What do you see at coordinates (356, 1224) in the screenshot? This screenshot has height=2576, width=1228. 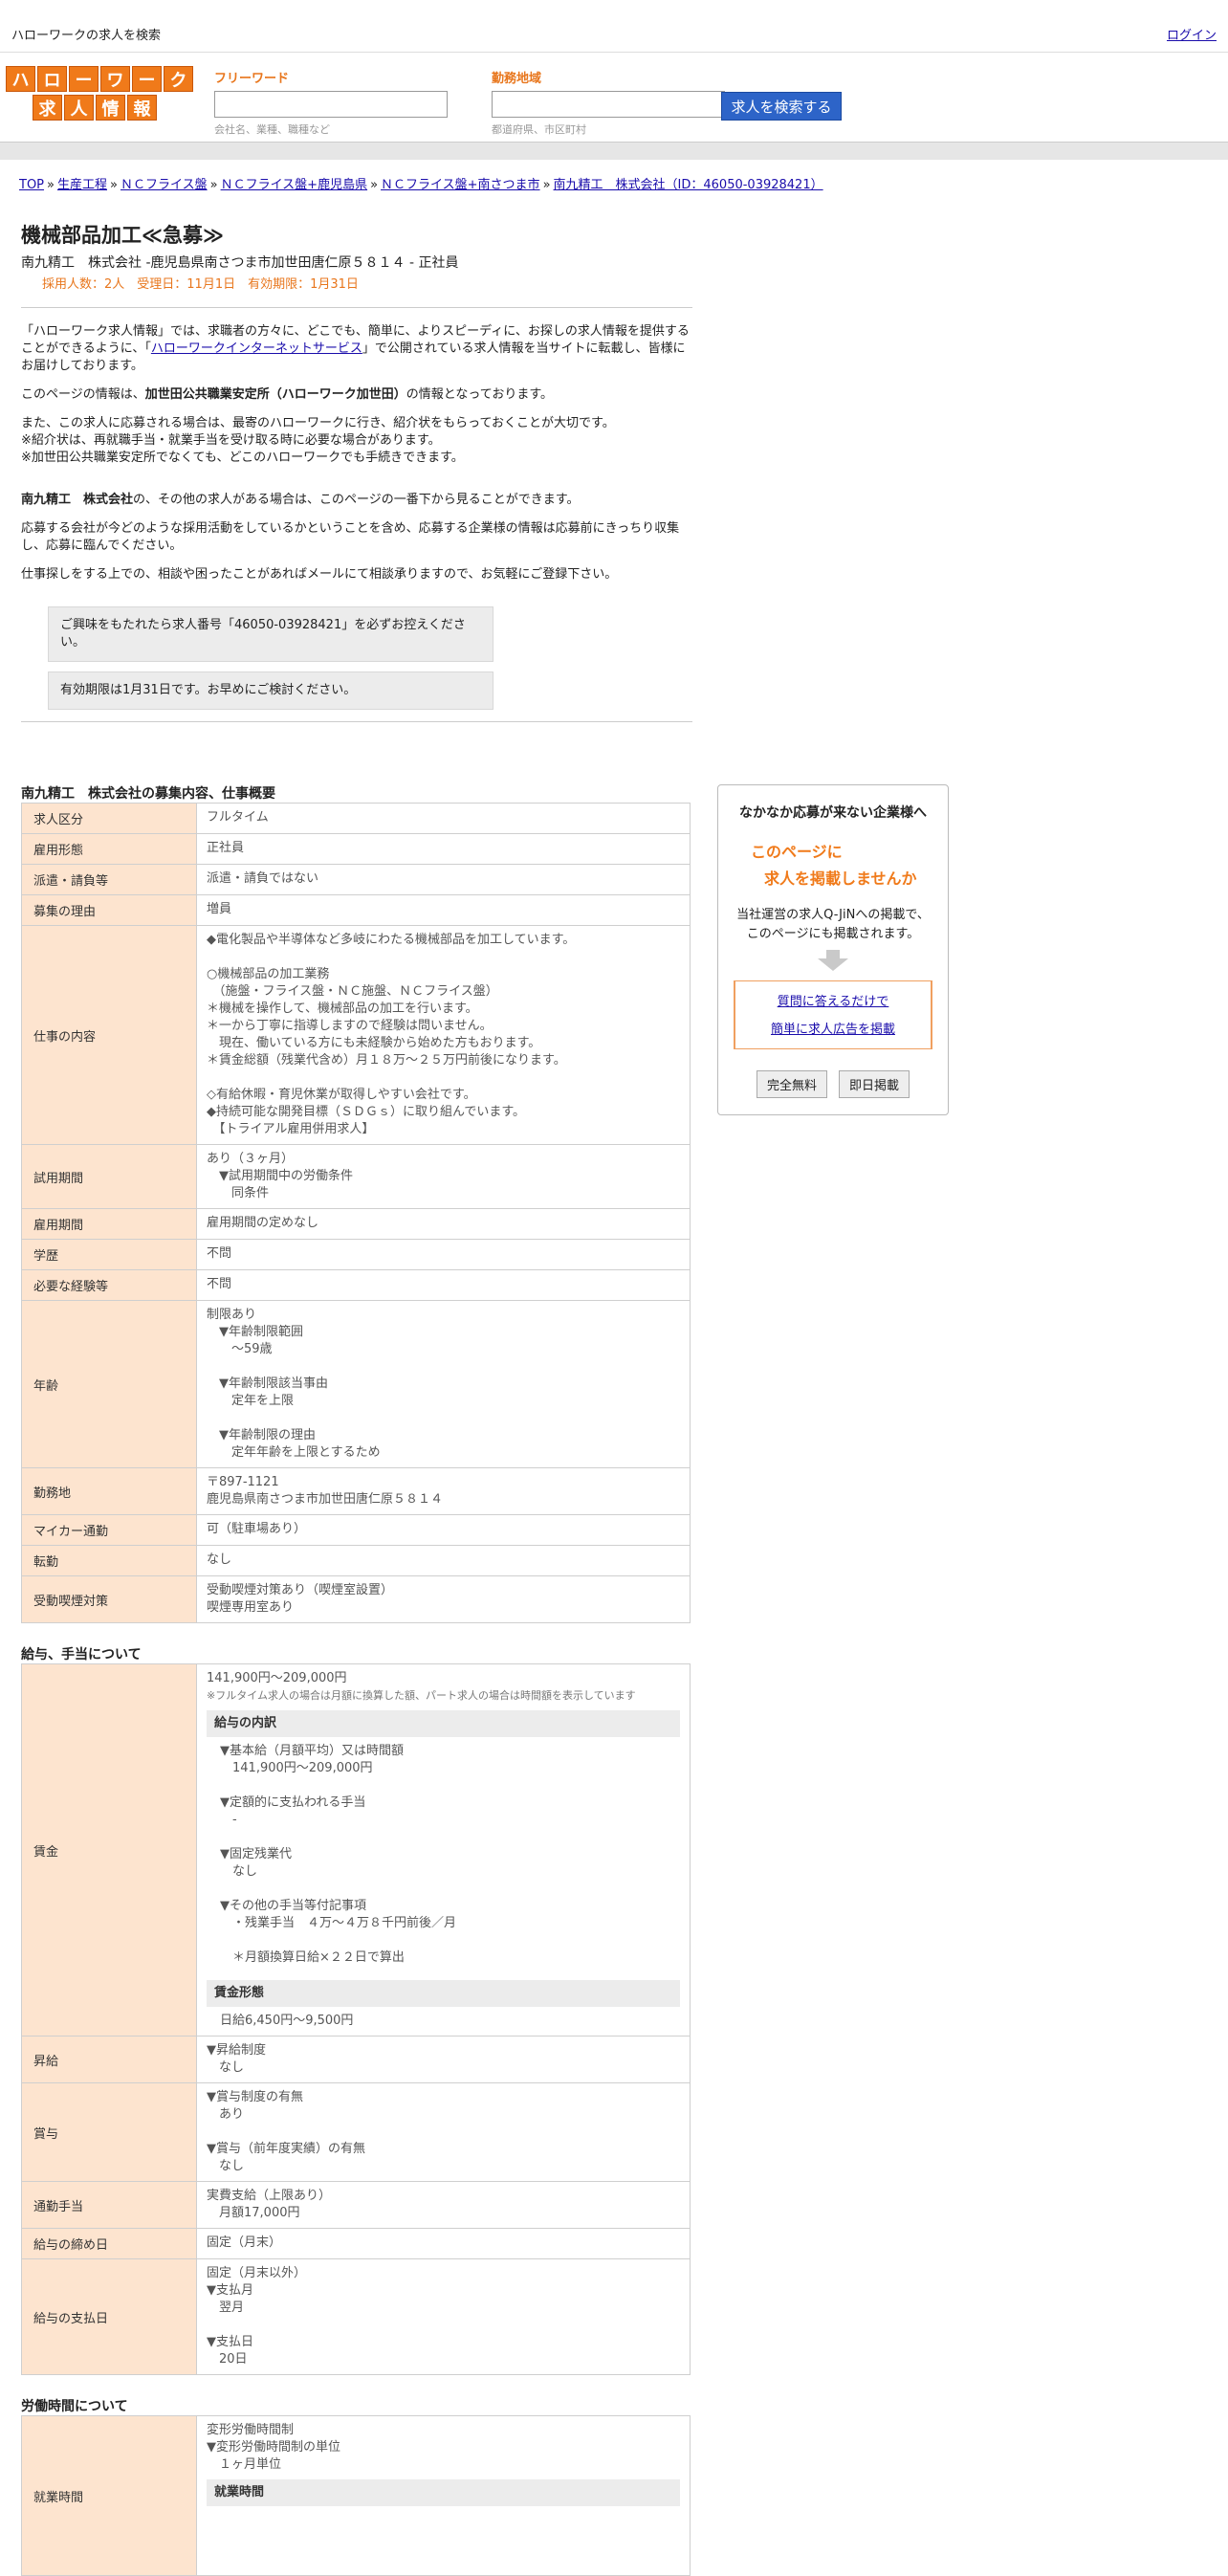 I see `table-row: 雇用期間 雇用期間の定めなし` at bounding box center [356, 1224].